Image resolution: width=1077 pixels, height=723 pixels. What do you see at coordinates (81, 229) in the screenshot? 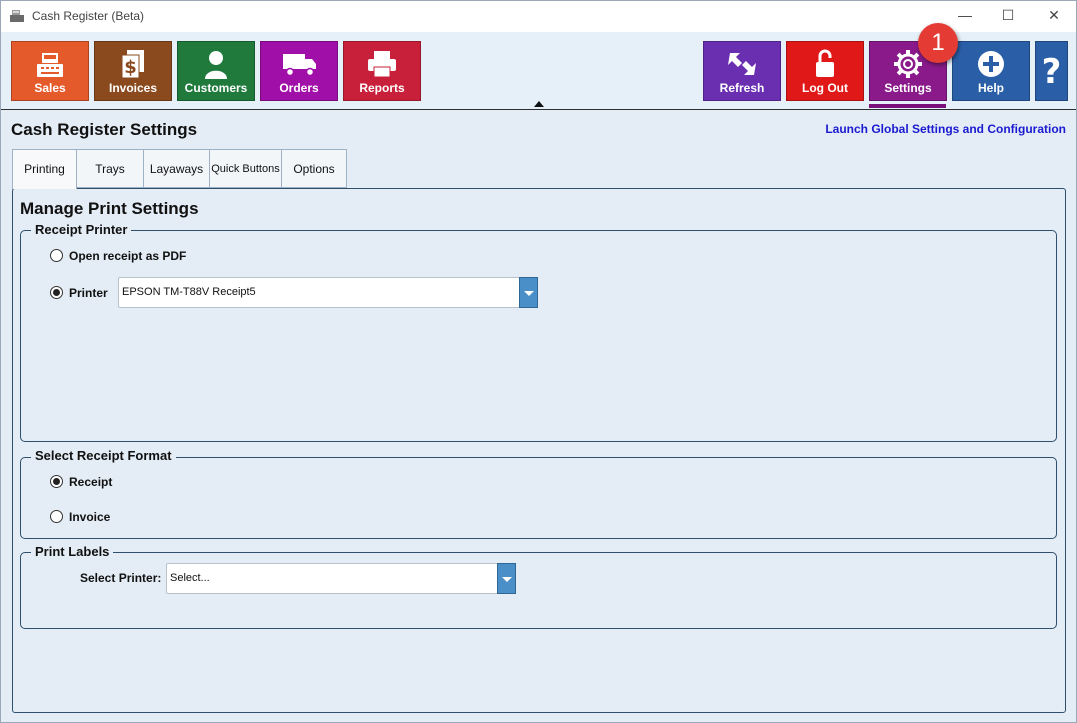
I see `receipt-printer-title: Receipt Printer` at bounding box center [81, 229].